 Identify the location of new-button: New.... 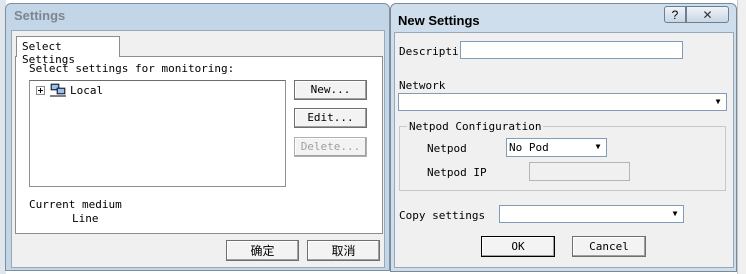
(330, 90).